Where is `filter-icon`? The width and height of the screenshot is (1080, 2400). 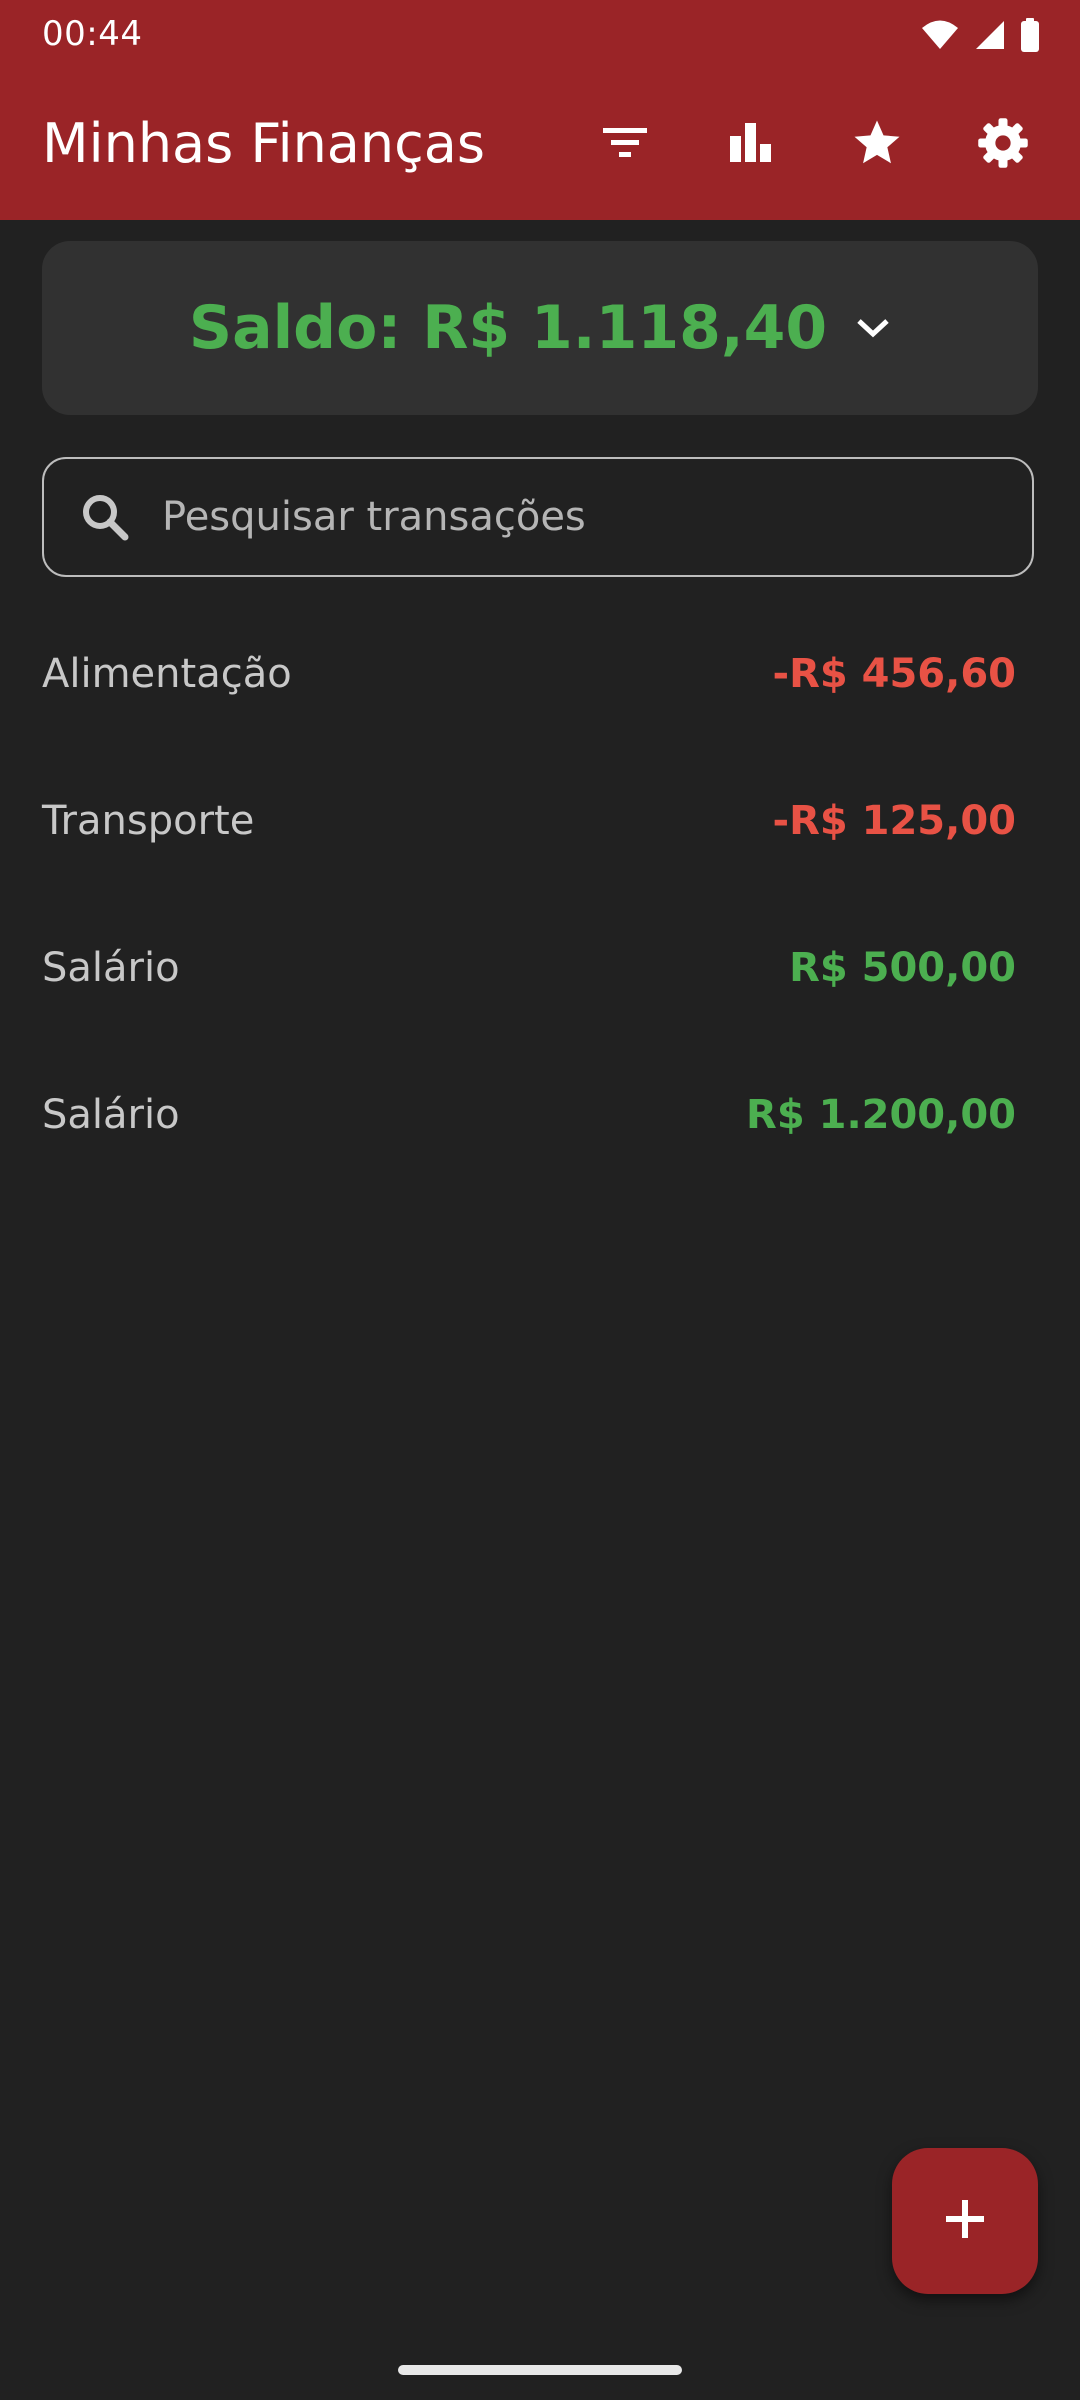 filter-icon is located at coordinates (625, 145).